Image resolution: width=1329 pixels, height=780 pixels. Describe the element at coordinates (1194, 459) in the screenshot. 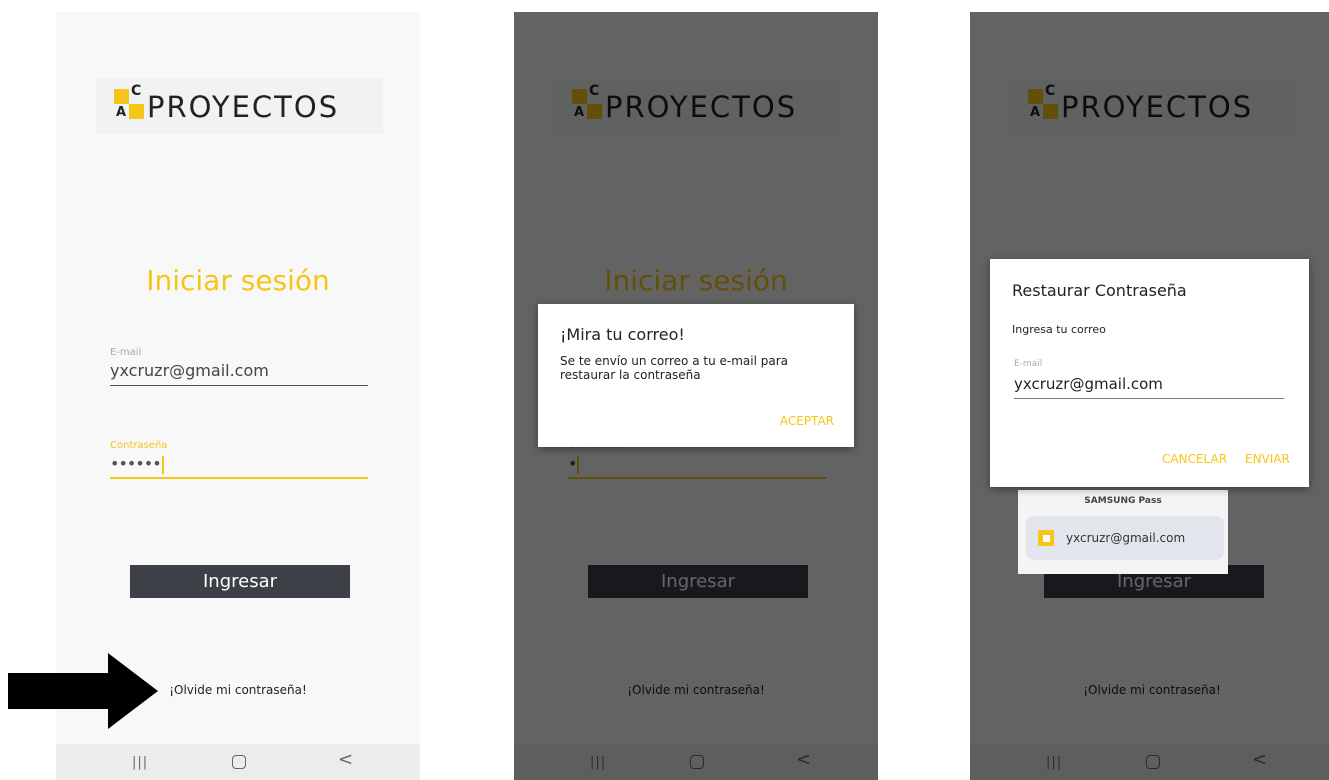

I see `cancel-button: CANCELAR` at that location.